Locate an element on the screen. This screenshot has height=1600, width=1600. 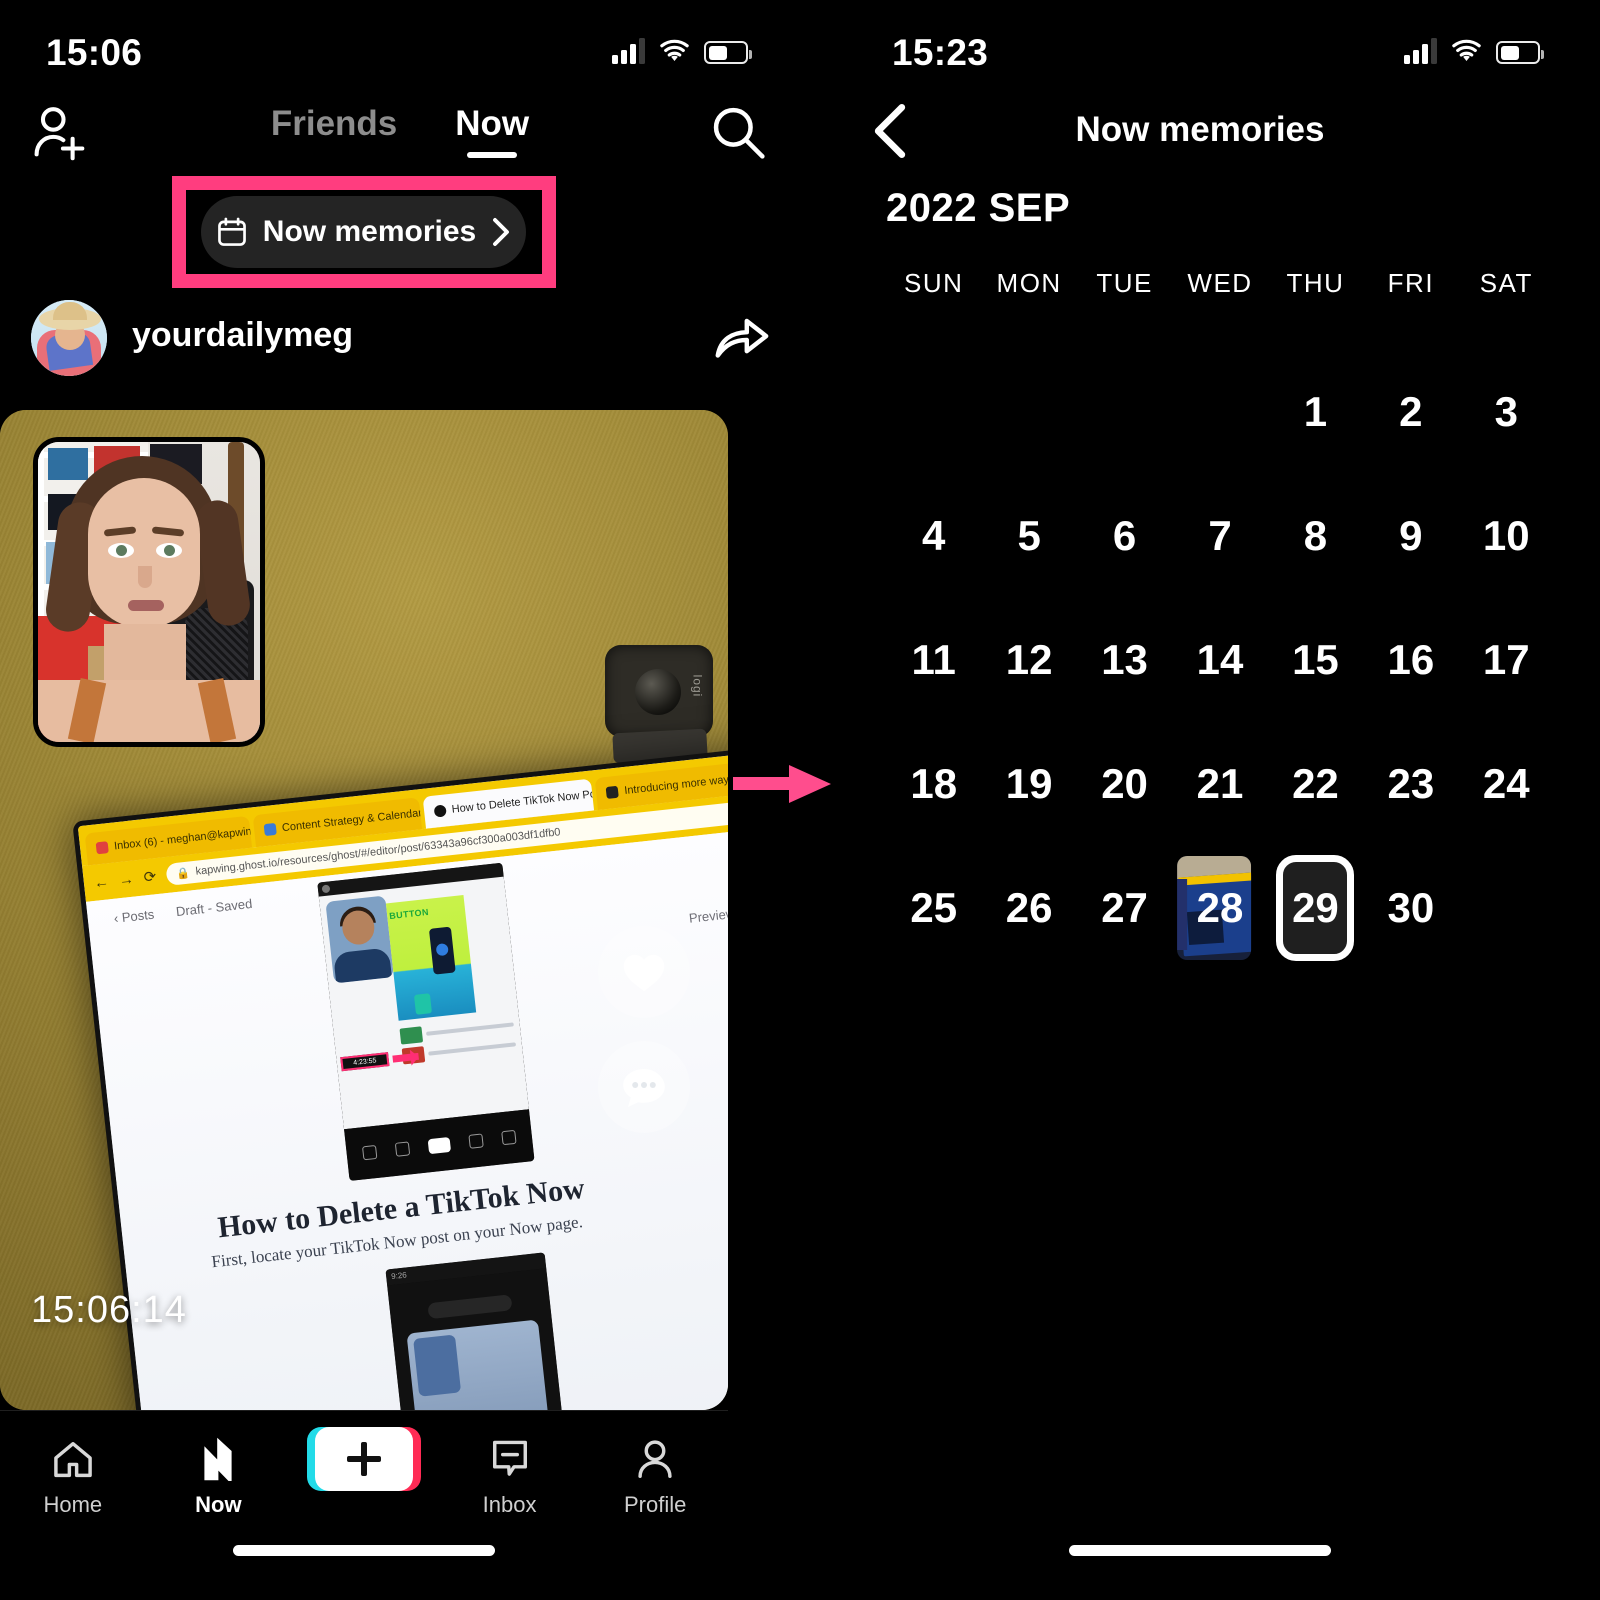
calendar-day-number: 21 is located at coordinates (1220, 783).